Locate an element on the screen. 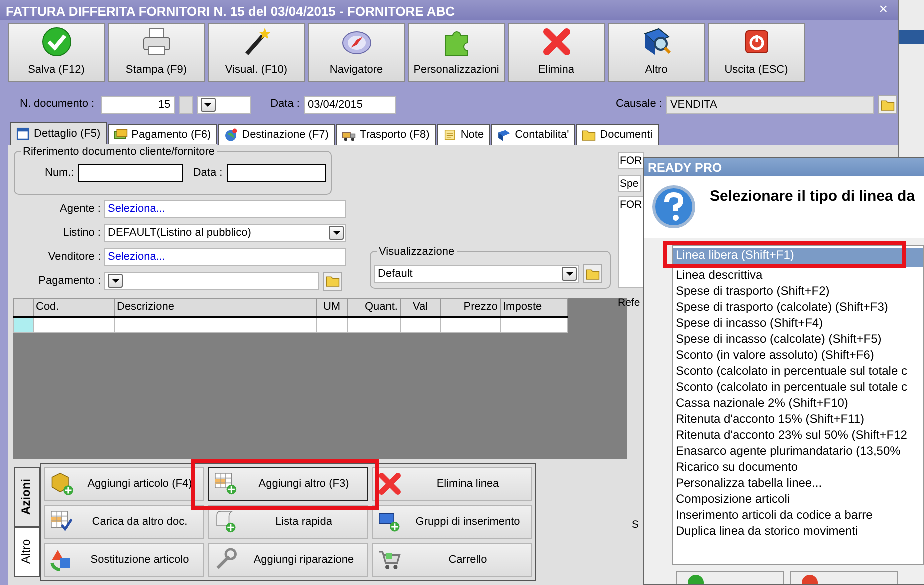 This screenshot has width=924, height=585. toolbar-button: Visual. (F10) is located at coordinates (256, 52).